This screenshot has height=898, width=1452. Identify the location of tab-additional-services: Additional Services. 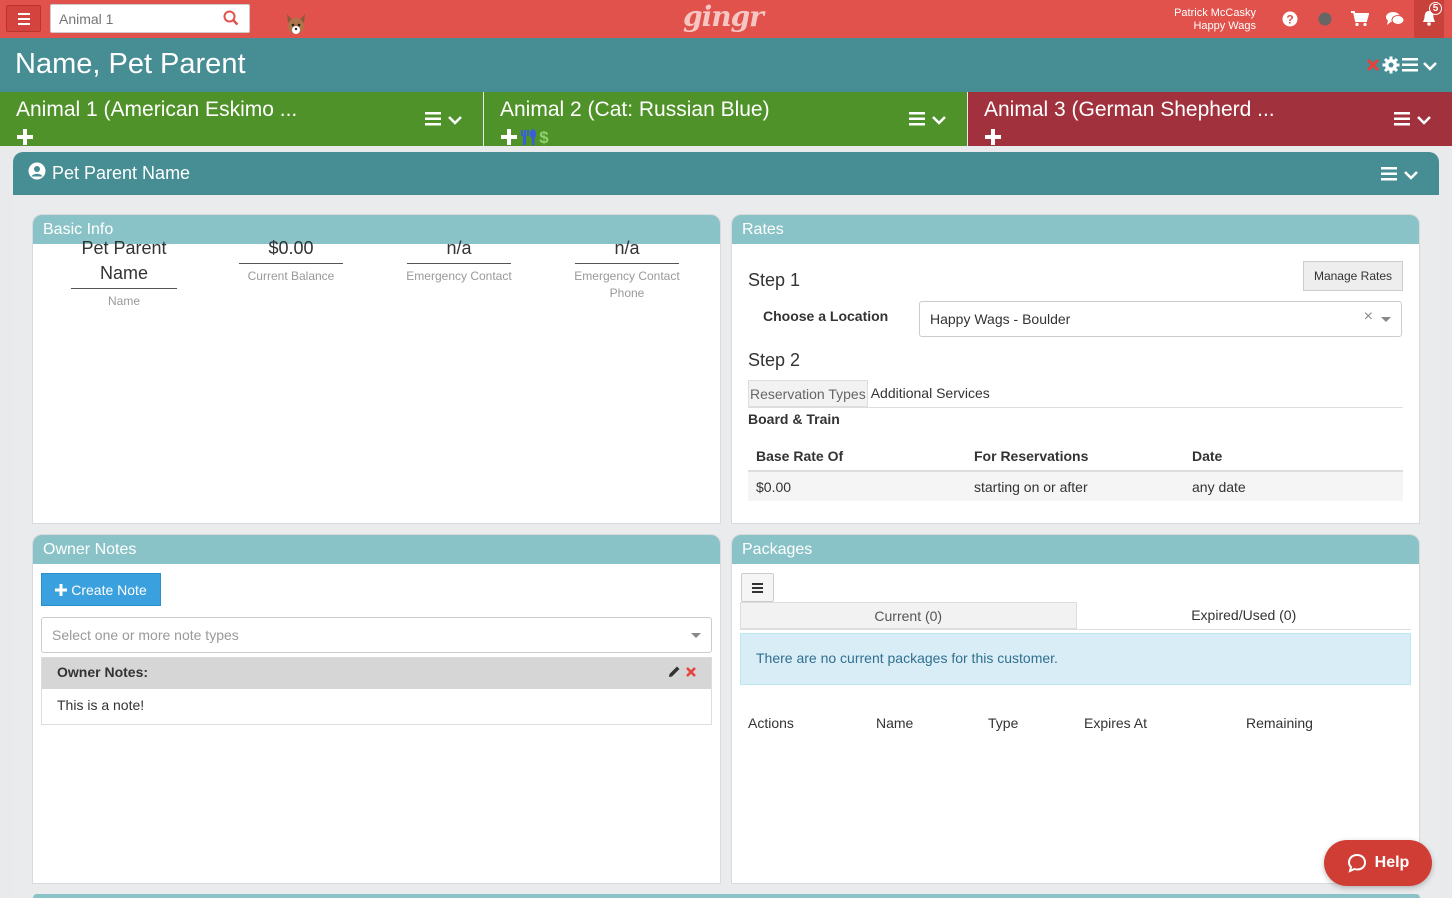
(929, 393).